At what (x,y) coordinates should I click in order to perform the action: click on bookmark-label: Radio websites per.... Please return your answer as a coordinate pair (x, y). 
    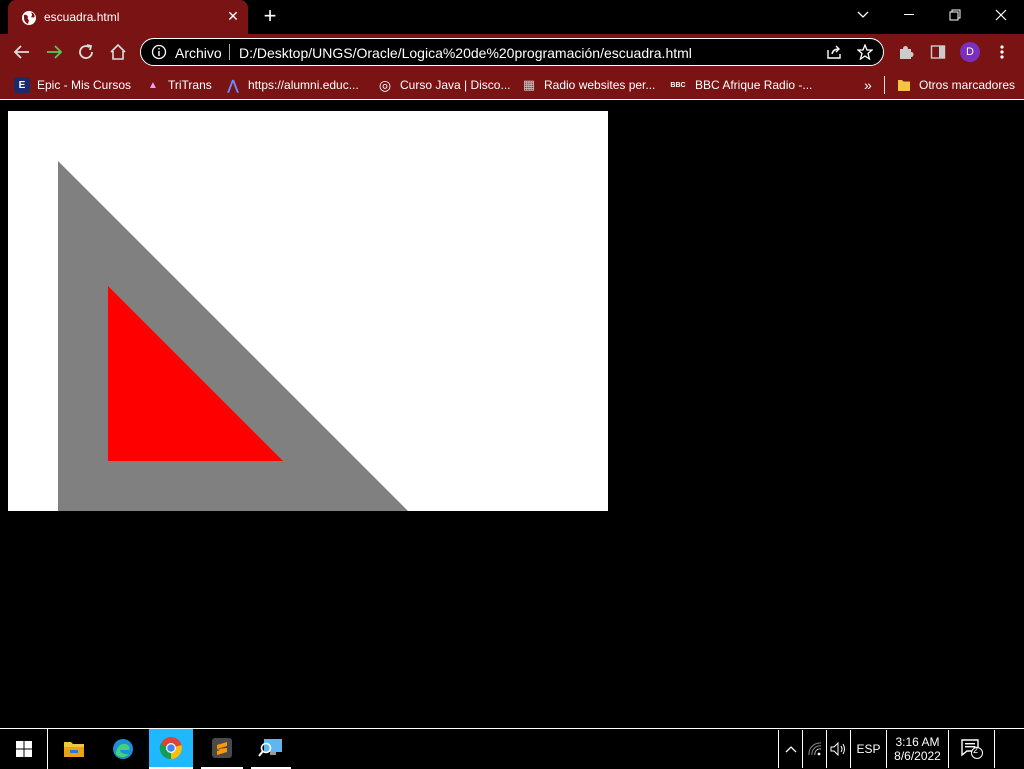
    Looking at the image, I should click on (600, 85).